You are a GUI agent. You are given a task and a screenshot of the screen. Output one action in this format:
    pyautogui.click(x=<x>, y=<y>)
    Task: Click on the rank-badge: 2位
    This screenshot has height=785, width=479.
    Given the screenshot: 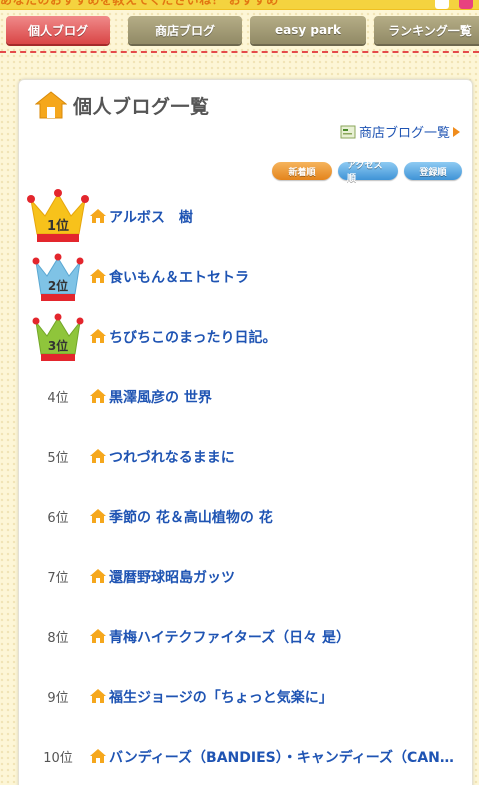 What is the action you would take?
    pyautogui.click(x=58, y=276)
    